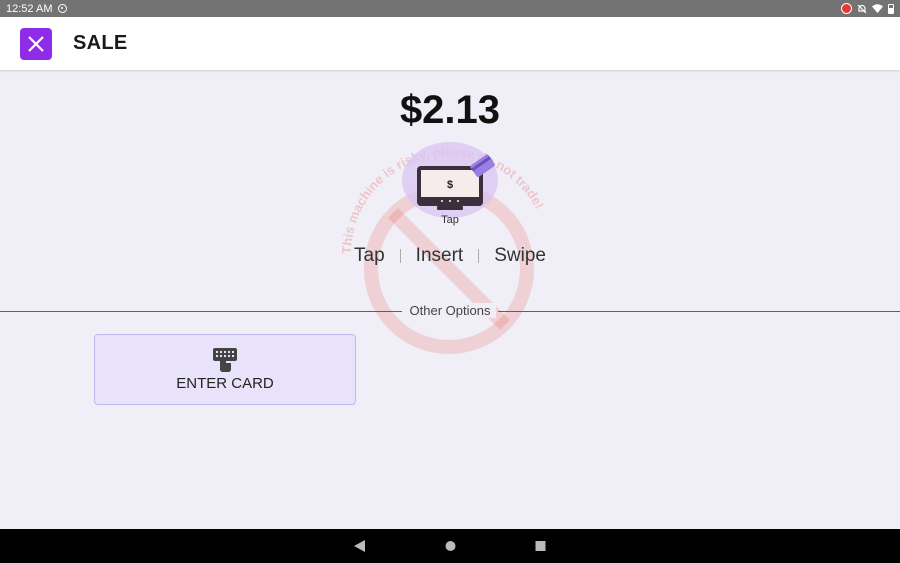 The width and height of the screenshot is (900, 563). Describe the element at coordinates (369, 255) in the screenshot. I see `method-tap: Tap` at that location.